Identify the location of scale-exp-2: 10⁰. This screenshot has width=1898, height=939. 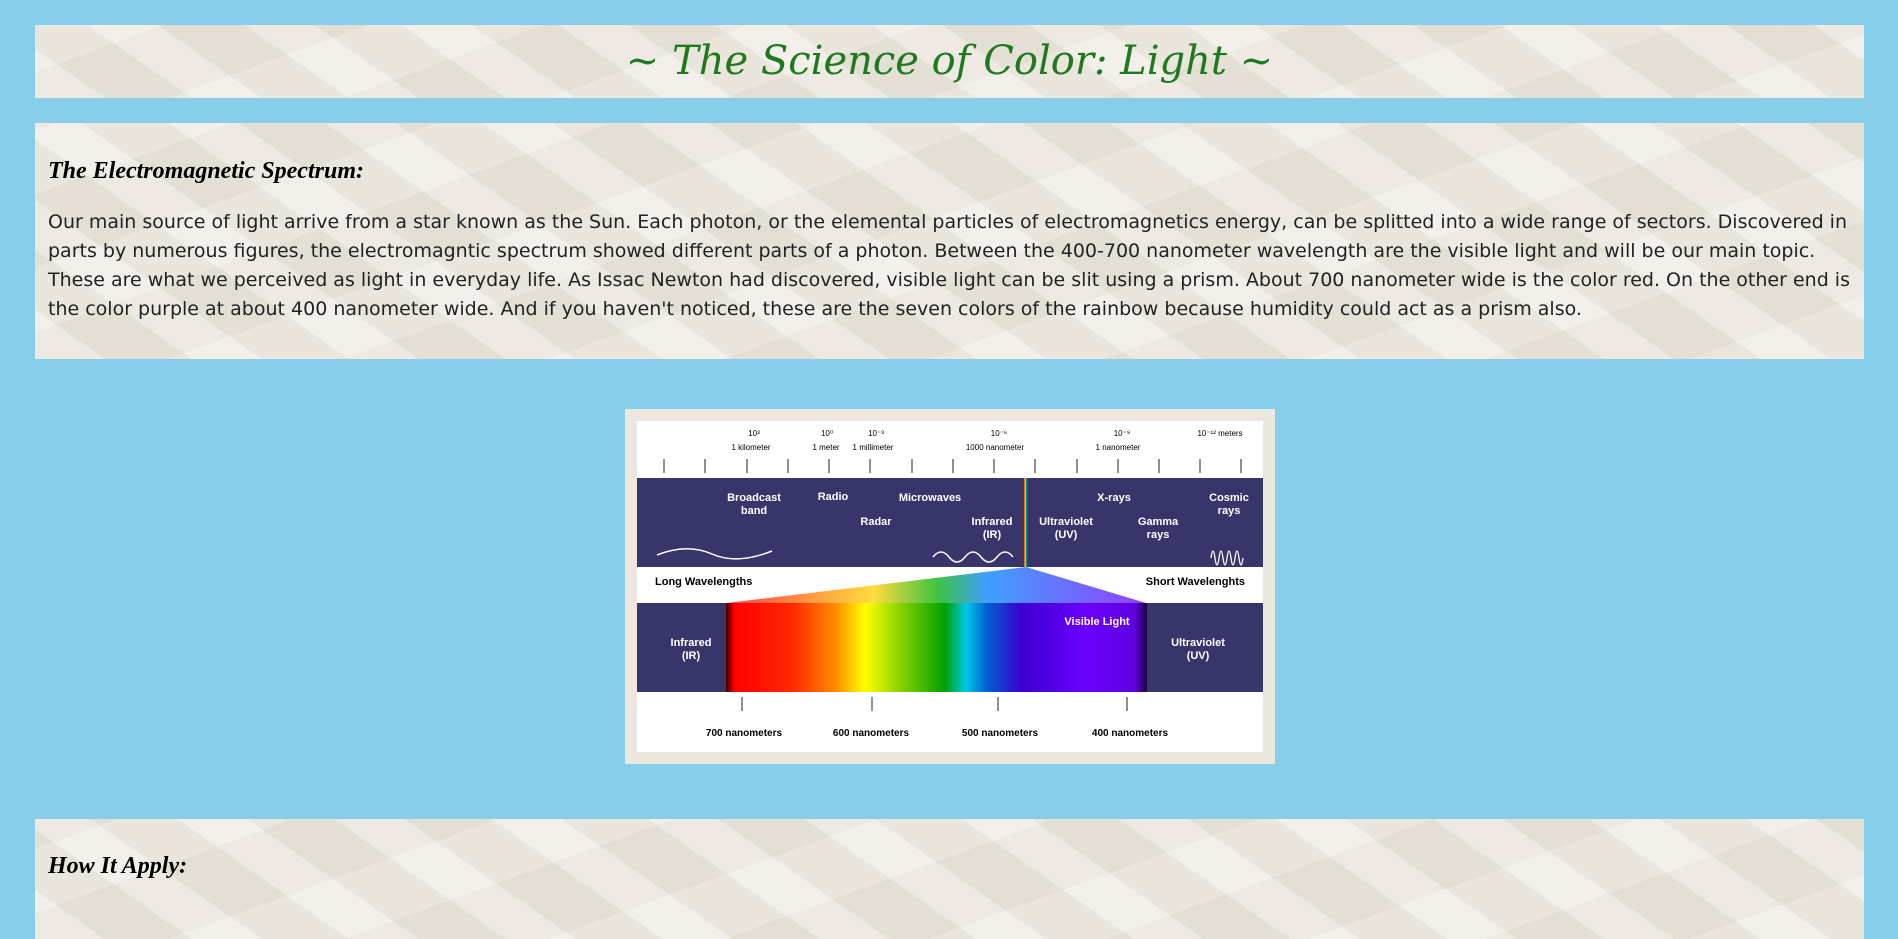
(827, 433).